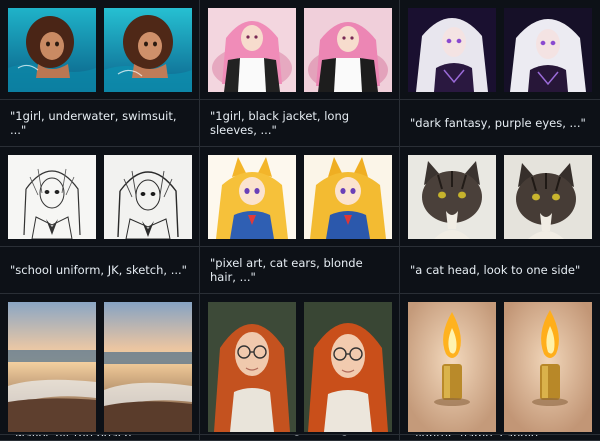 The height and width of the screenshot is (441, 600). What do you see at coordinates (252, 367) in the screenshot?
I see `redhead-glasses-original-image` at bounding box center [252, 367].